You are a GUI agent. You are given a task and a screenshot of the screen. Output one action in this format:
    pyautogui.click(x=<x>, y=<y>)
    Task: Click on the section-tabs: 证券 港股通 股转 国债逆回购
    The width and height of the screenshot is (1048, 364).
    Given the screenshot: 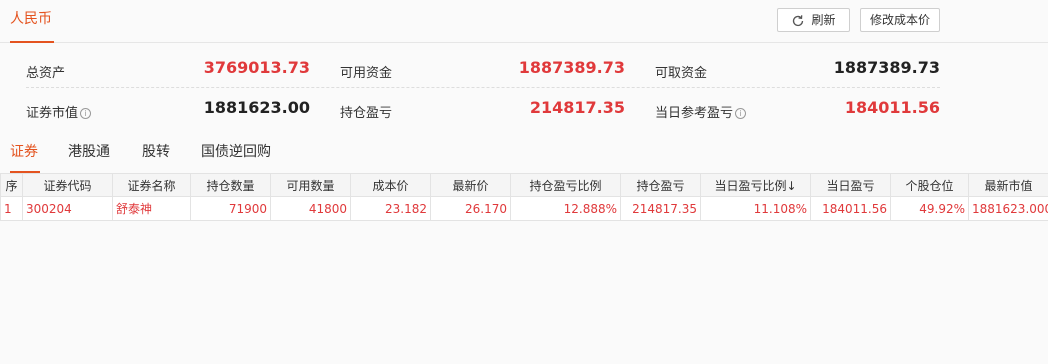 What is the action you would take?
    pyautogui.click(x=524, y=156)
    